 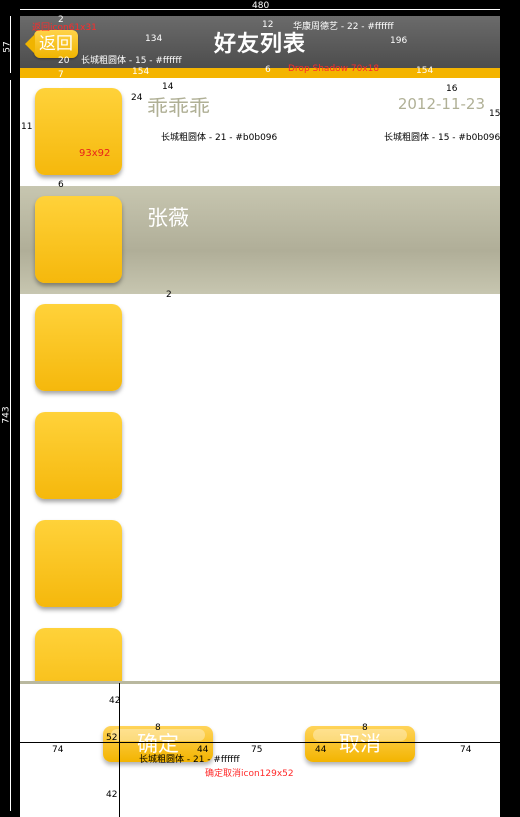 I want to click on height-total-label: 743, so click(x=6, y=415).